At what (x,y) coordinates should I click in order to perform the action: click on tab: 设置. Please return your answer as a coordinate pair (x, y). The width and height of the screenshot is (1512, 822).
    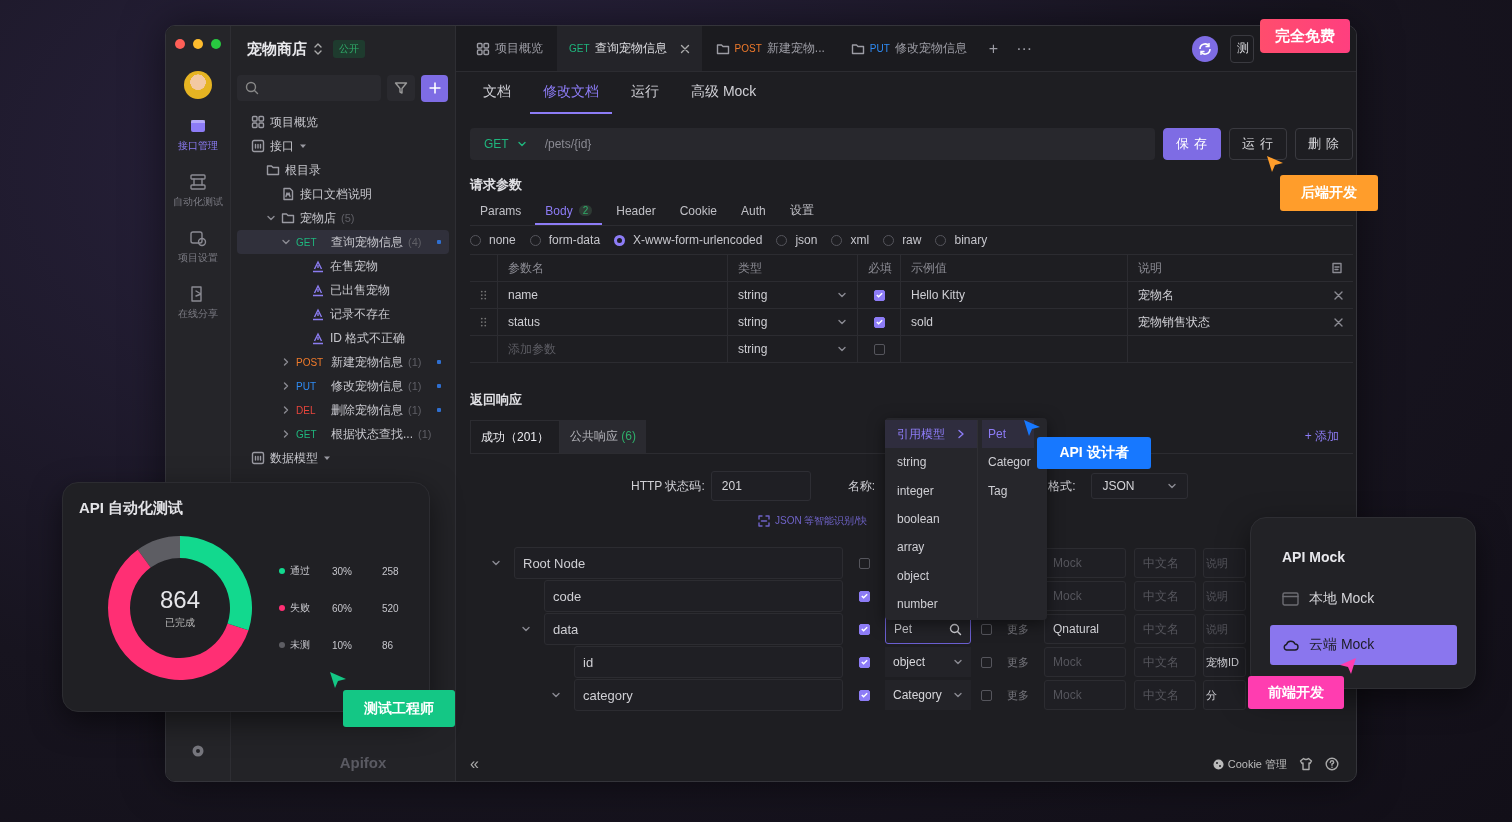
    Looking at the image, I should click on (801, 211).